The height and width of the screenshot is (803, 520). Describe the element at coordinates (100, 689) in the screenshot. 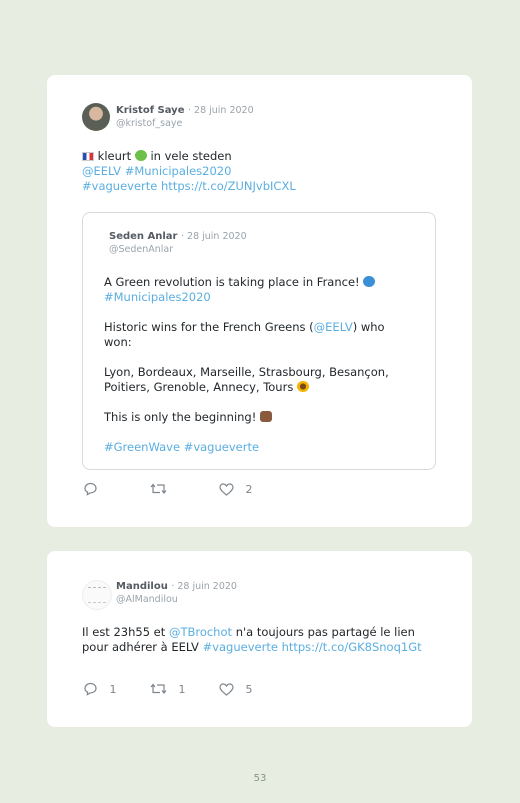

I see `reply-button: 1` at that location.